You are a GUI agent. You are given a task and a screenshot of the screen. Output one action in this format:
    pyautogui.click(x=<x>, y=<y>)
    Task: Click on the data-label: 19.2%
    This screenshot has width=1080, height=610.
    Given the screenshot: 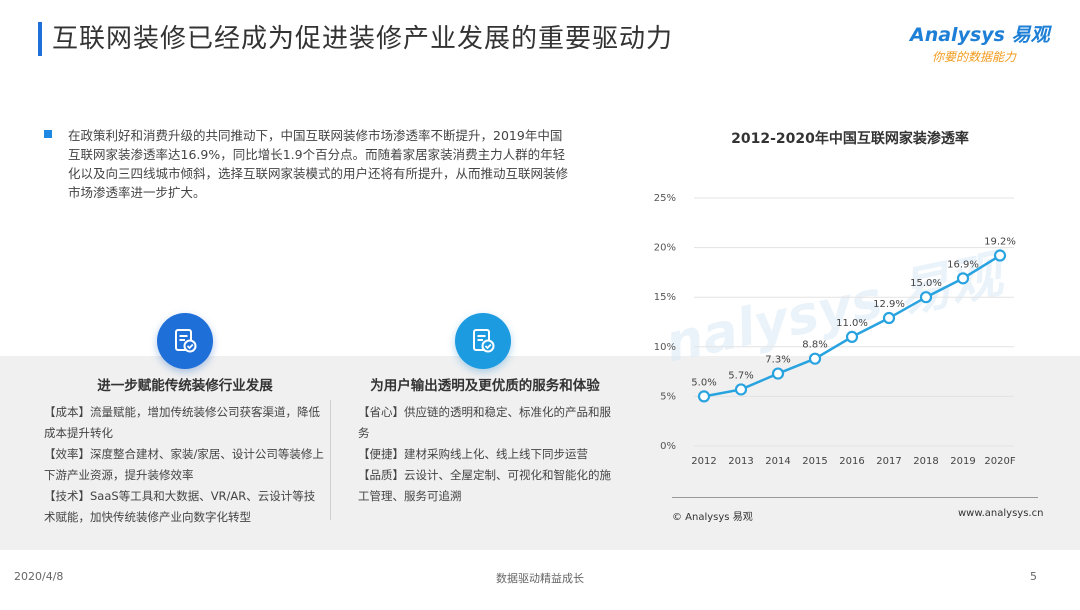 What is the action you would take?
    pyautogui.click(x=1000, y=242)
    